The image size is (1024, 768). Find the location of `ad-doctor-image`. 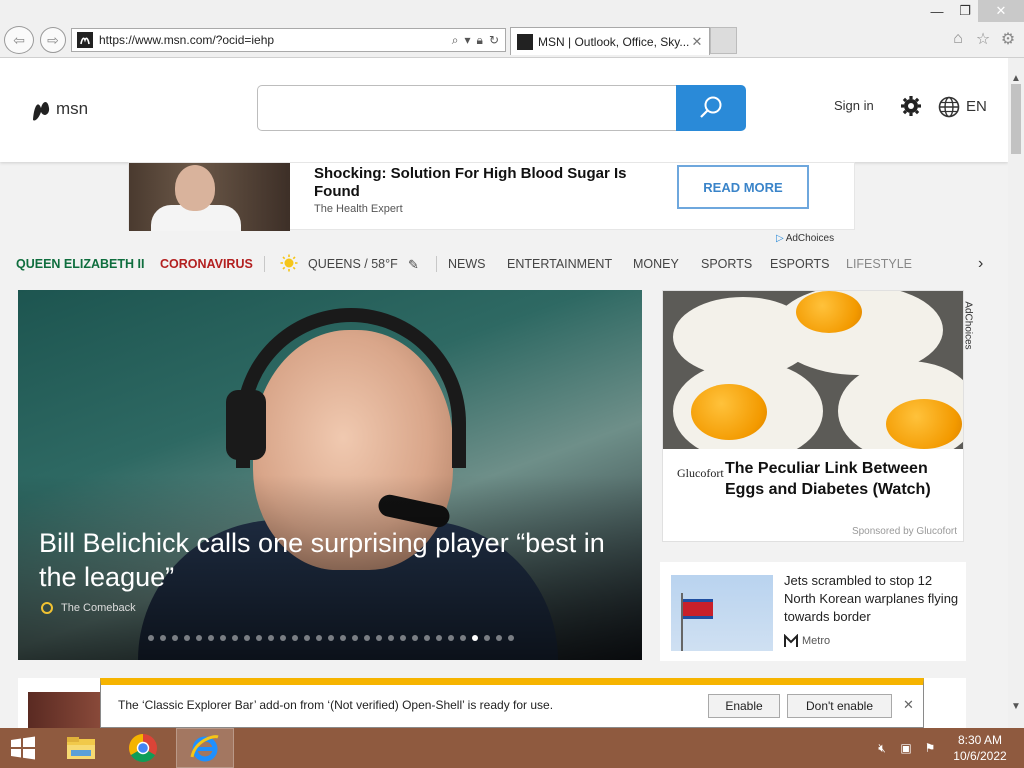

ad-doctor-image is located at coordinates (209, 197).